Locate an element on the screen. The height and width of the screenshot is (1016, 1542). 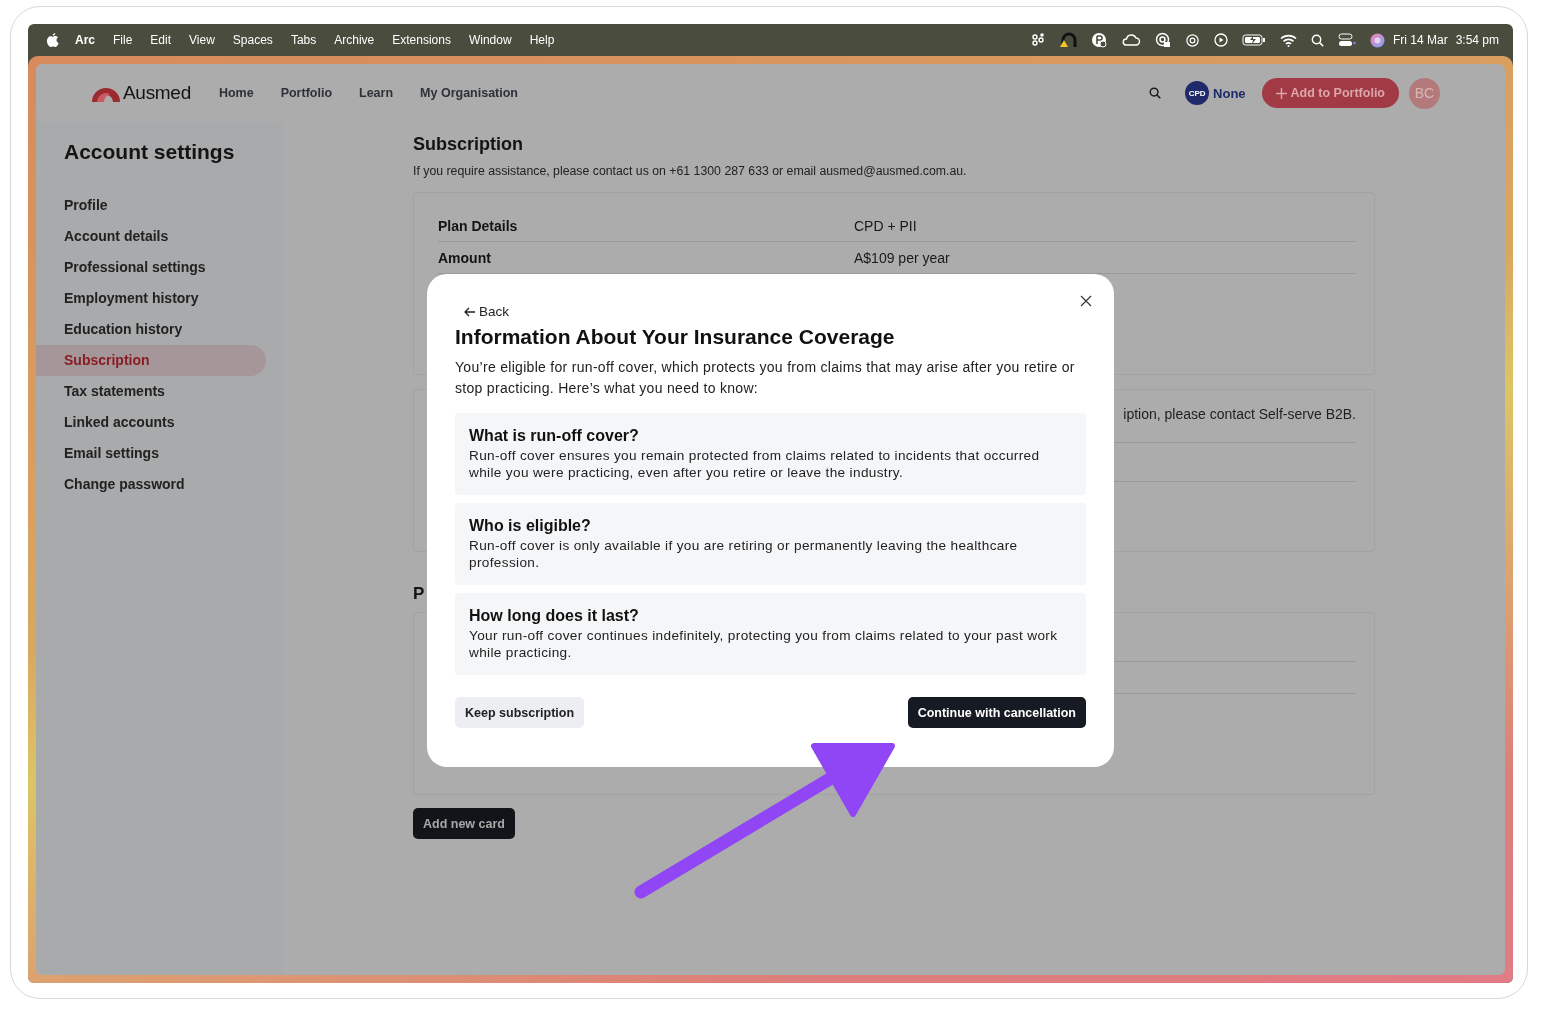
menu-bar-date: Fri 14 Mar is located at coordinates (1420, 40).